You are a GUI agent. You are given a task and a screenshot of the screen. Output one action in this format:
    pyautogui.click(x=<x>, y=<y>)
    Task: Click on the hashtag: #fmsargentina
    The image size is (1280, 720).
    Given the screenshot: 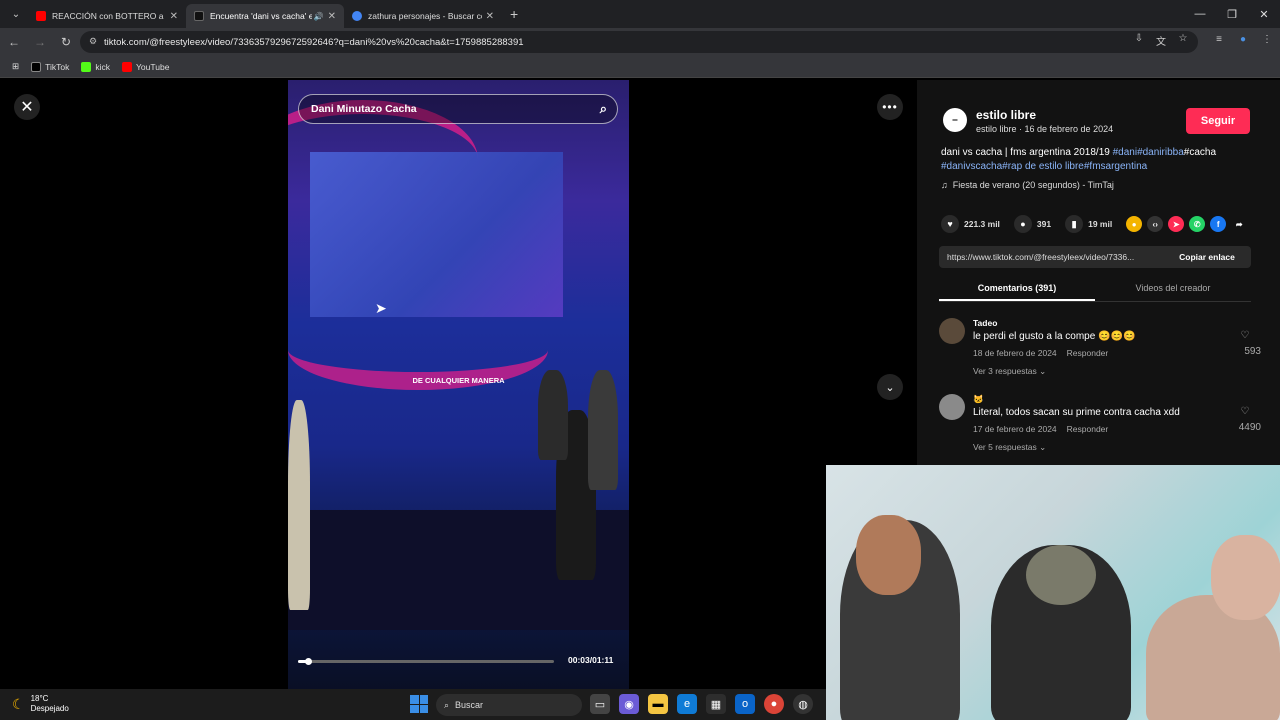 What is the action you would take?
    pyautogui.click(x=1115, y=166)
    